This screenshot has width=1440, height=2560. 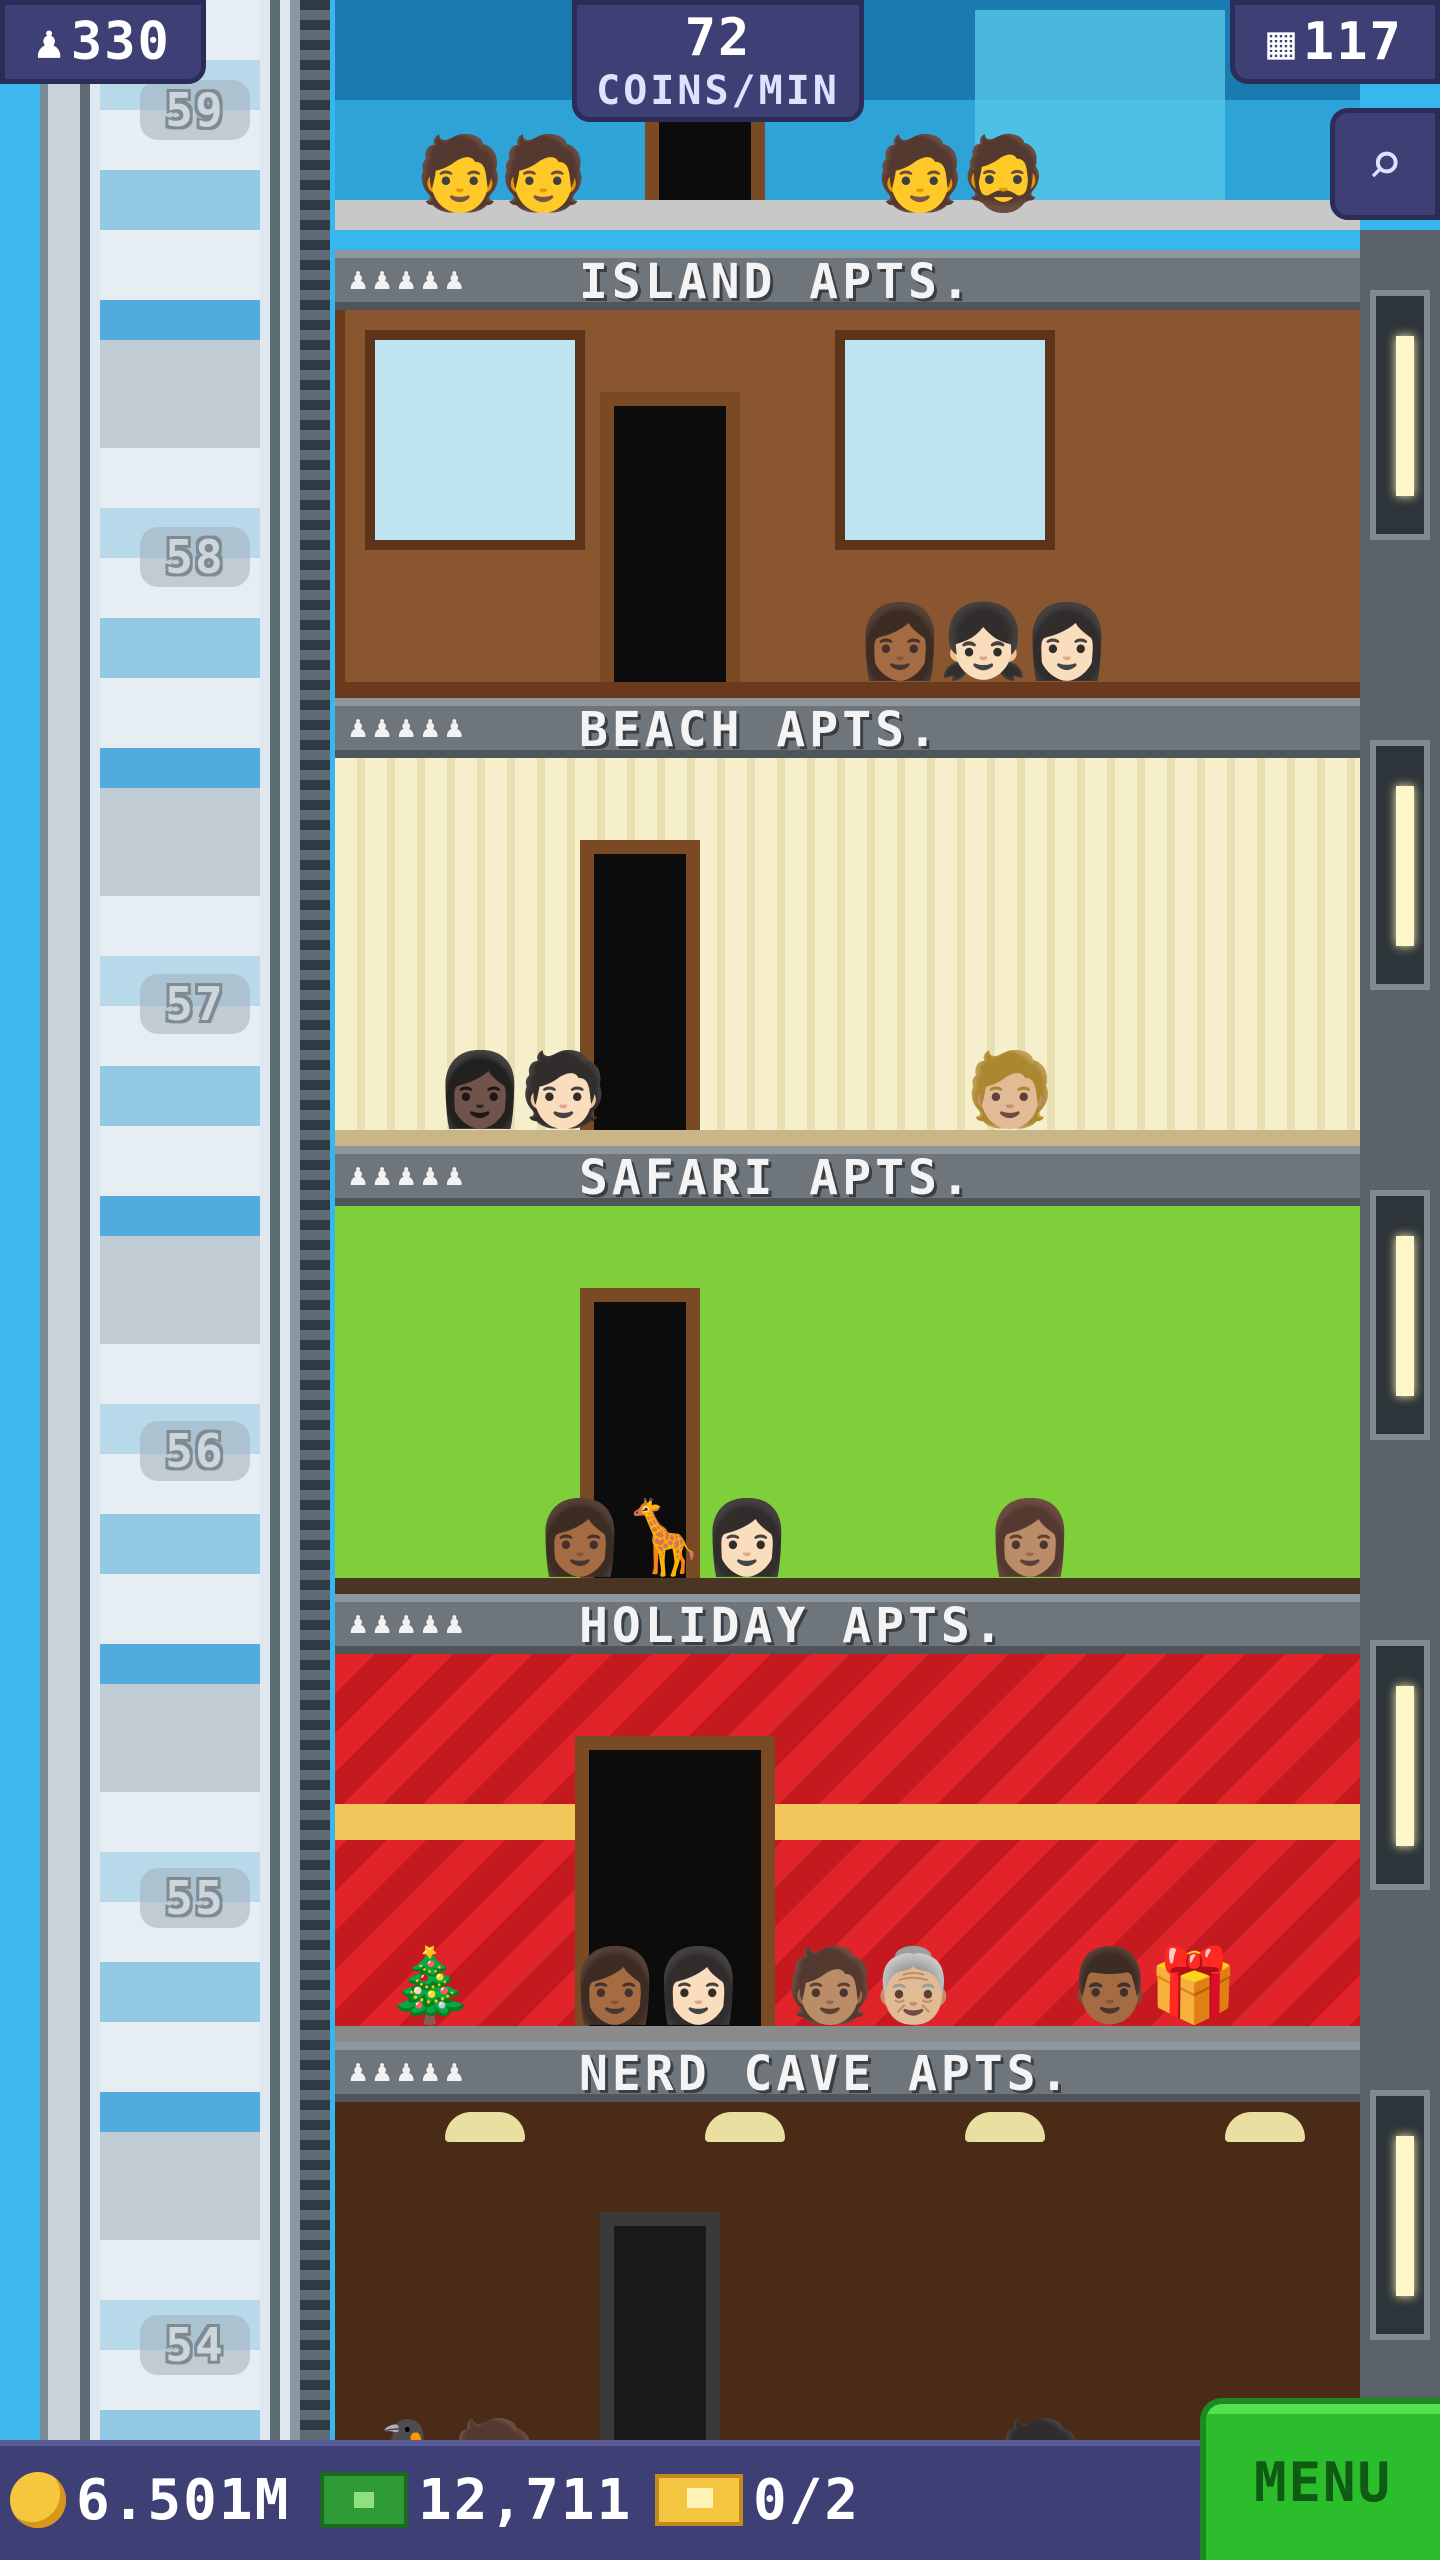 I want to click on residents-group: 🧑🧑, so click(x=501, y=173).